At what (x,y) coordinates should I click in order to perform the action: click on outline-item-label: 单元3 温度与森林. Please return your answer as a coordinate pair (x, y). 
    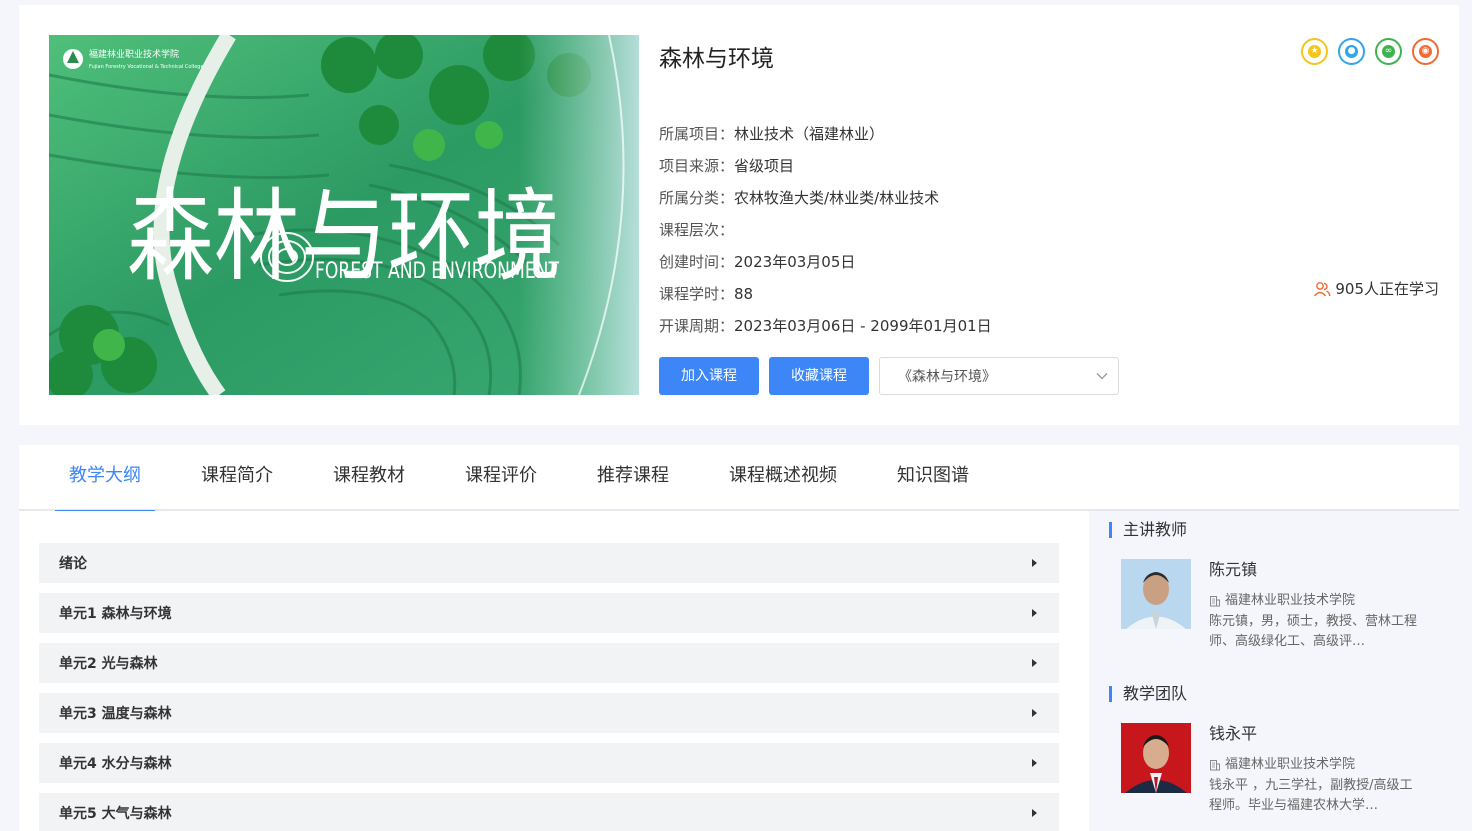
    Looking at the image, I should click on (115, 714).